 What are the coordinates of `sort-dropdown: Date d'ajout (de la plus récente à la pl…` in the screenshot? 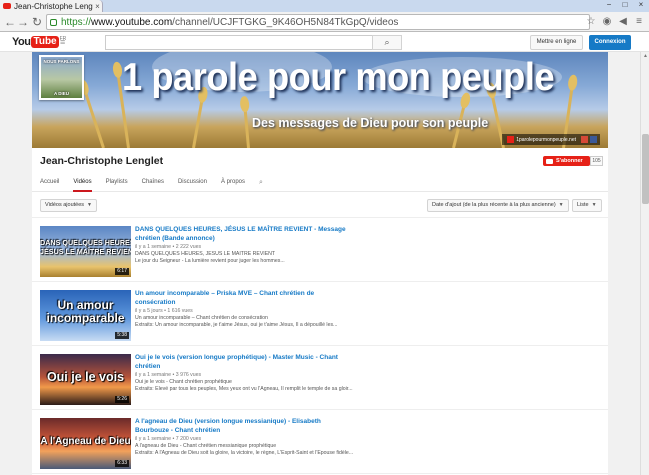 It's located at (498, 205).